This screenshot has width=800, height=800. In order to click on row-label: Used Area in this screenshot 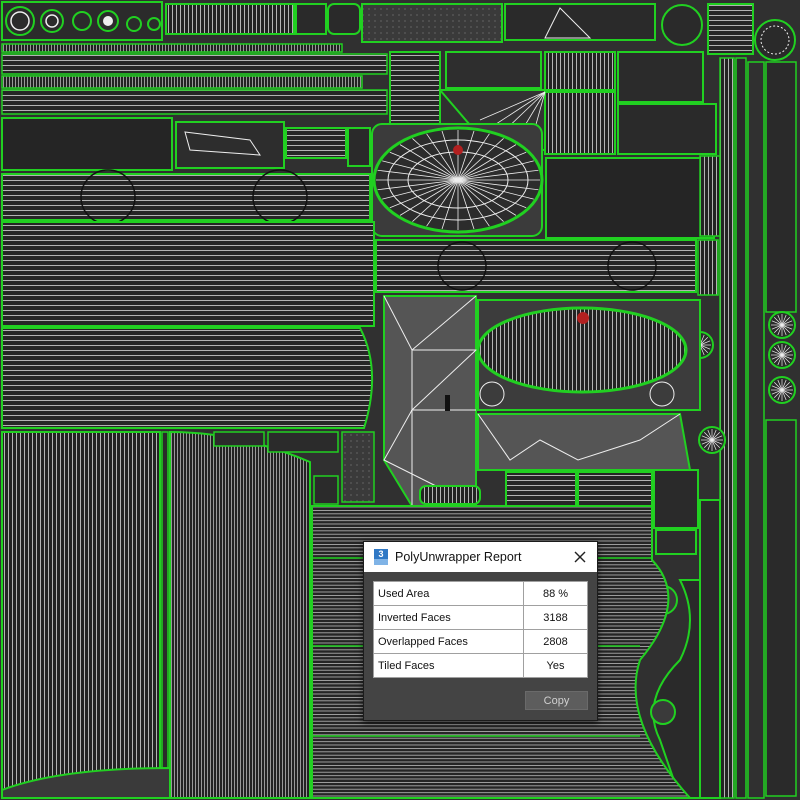, I will do `click(448, 593)`.